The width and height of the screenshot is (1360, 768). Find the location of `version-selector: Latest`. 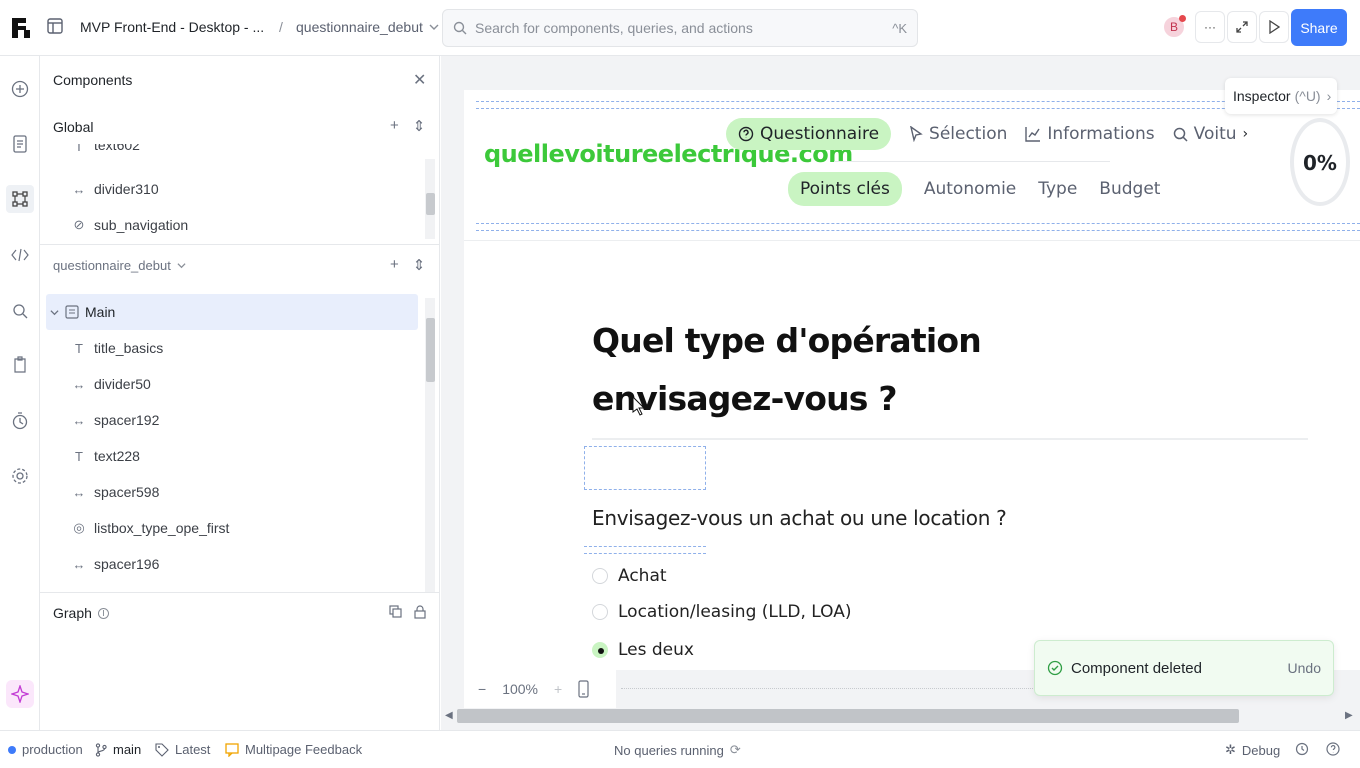

version-selector: Latest is located at coordinates (182, 749).